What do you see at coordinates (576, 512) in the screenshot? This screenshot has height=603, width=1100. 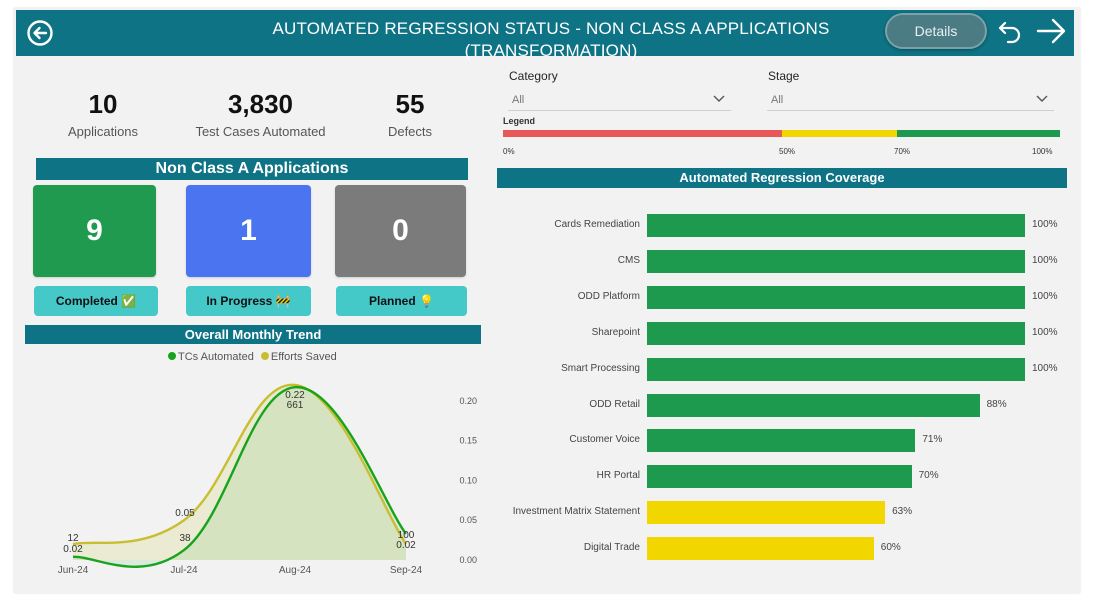 I see `coverage-bar-label: Investment Matrix Statement` at bounding box center [576, 512].